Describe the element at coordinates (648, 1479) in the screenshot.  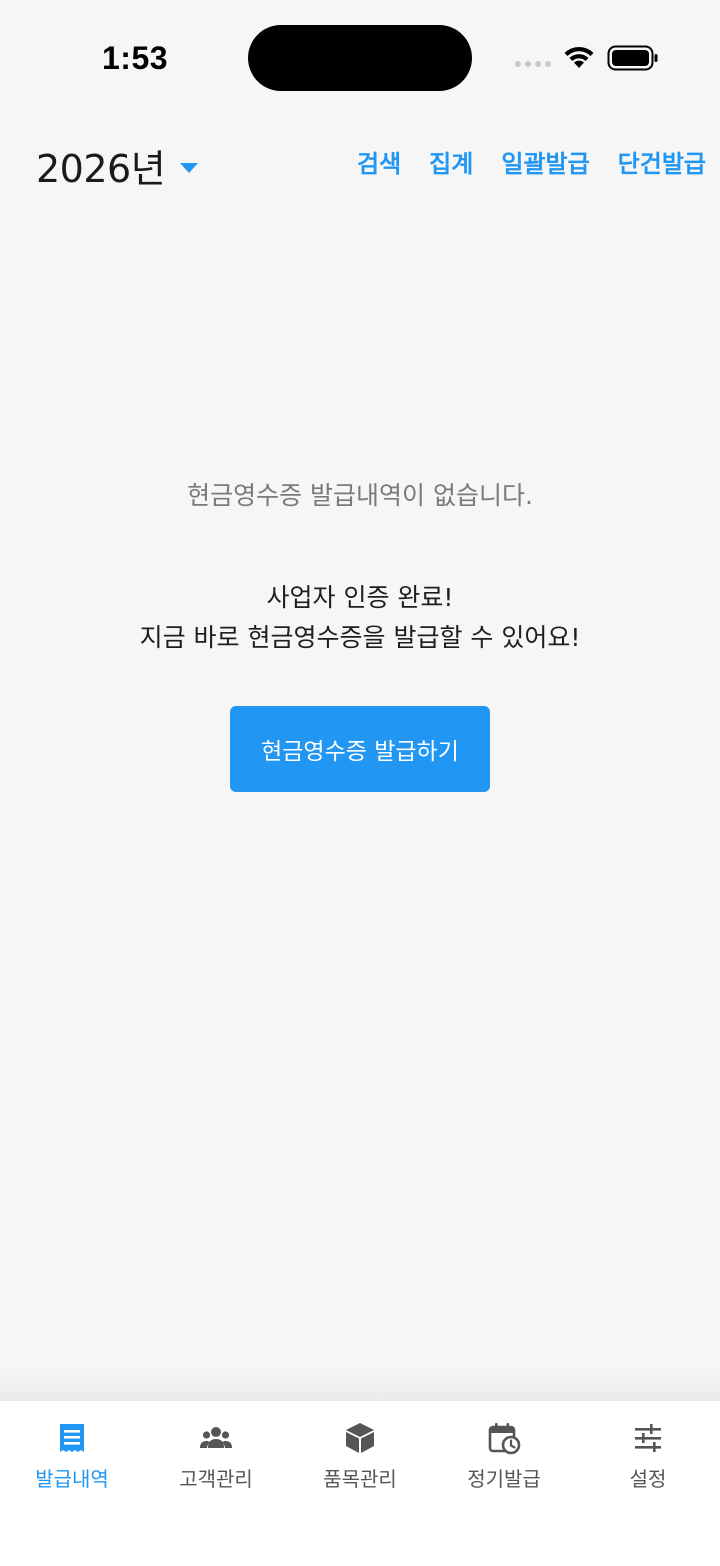
I see `nav-label: 설정` at that location.